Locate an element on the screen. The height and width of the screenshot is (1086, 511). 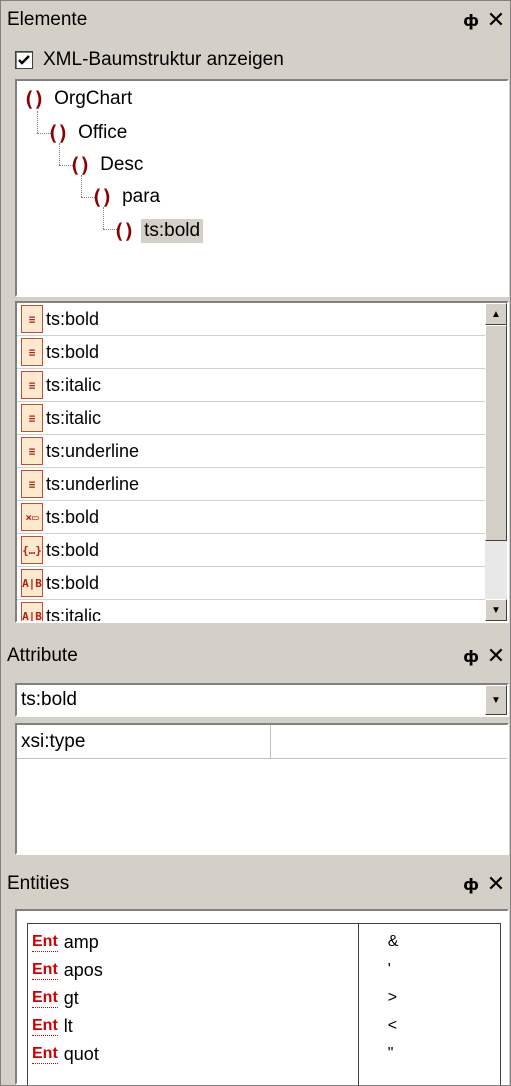
entities-table: Ent amp & Ent apos ' Ent gt > Ent lt < Ent quot " is located at coordinates (264, 1004).